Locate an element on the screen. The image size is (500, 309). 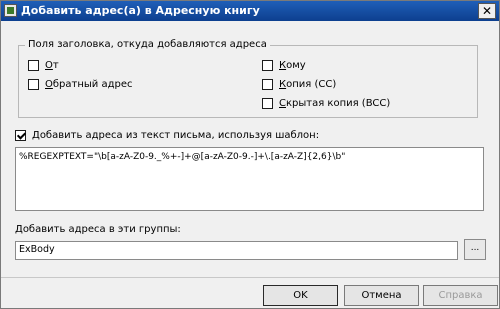
title-bar: Добавить адрес(а) в Адресную книгу ✕ is located at coordinates (250, 11).